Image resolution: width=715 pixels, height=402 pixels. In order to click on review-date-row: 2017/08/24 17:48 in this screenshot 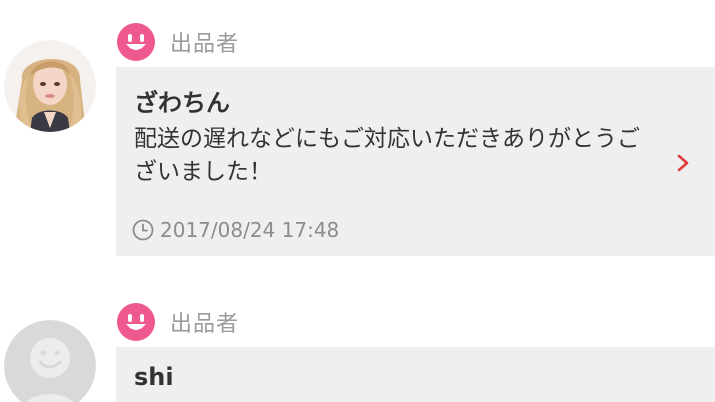, I will do `click(235, 230)`.